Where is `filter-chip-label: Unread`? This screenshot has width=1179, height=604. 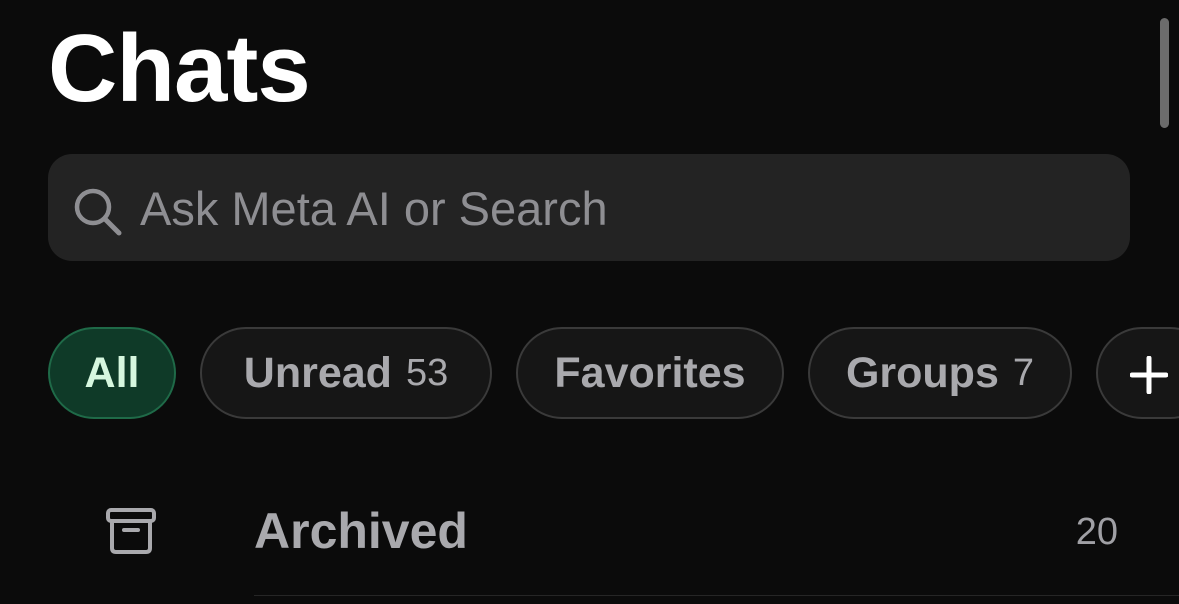
filter-chip-label: Unread is located at coordinates (317, 372).